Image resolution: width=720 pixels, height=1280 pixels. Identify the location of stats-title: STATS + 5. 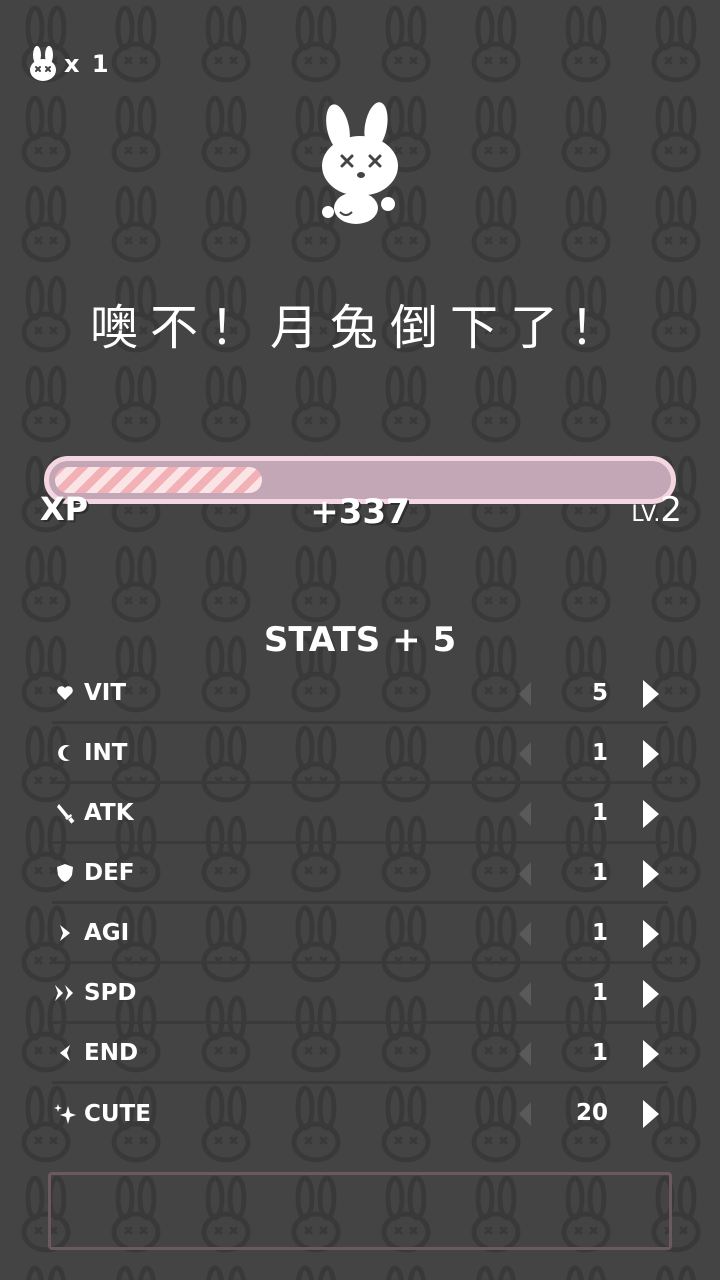
(360, 640).